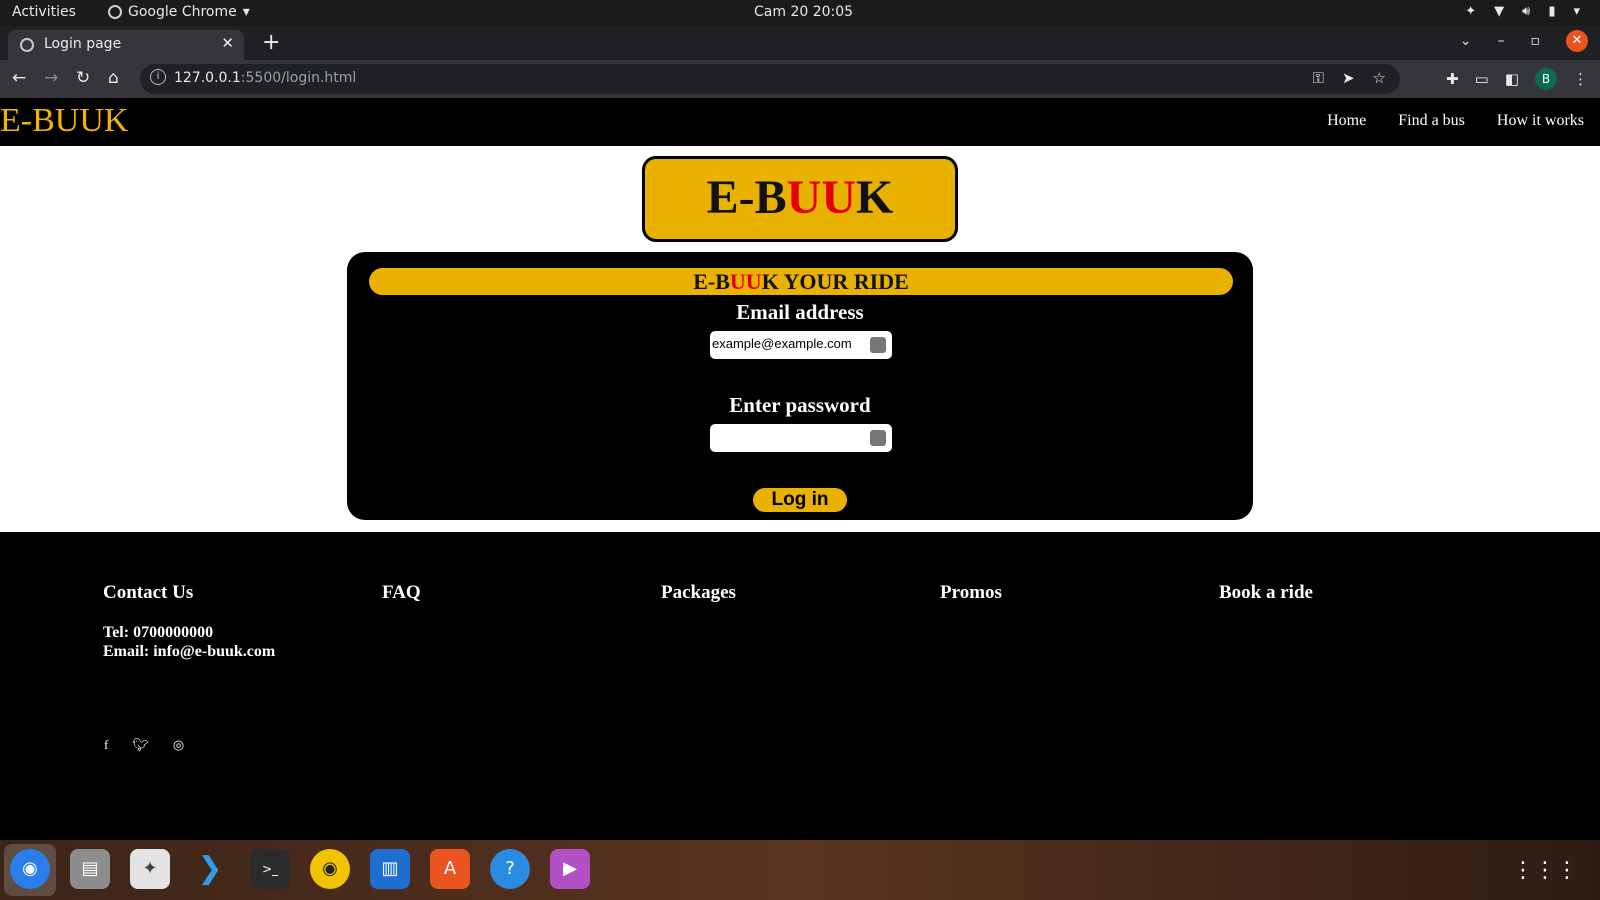 The height and width of the screenshot is (900, 1600). Describe the element at coordinates (800, 500) in the screenshot. I see `login-button: Log in` at that location.